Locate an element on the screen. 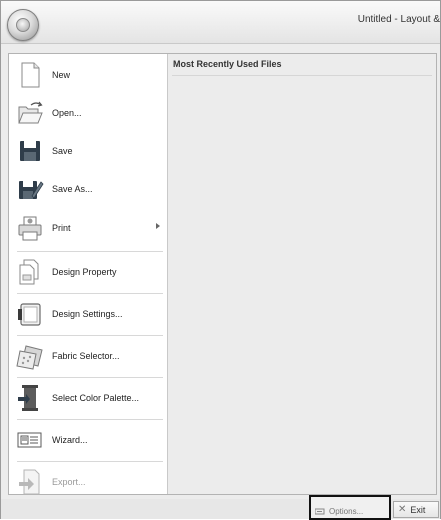 This screenshot has width=441, height=520. save-disk-icon is located at coordinates (30, 151).